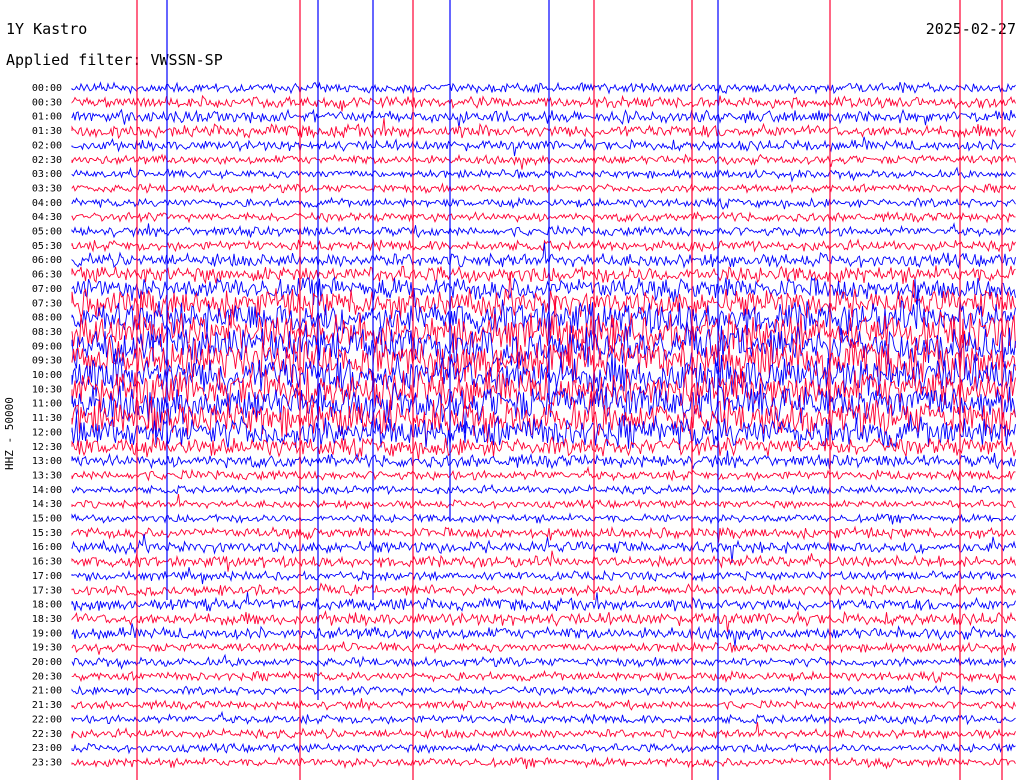 This screenshot has width=1024, height=780. What do you see at coordinates (47, 174) in the screenshot?
I see `time-tick-label: 03:00` at bounding box center [47, 174].